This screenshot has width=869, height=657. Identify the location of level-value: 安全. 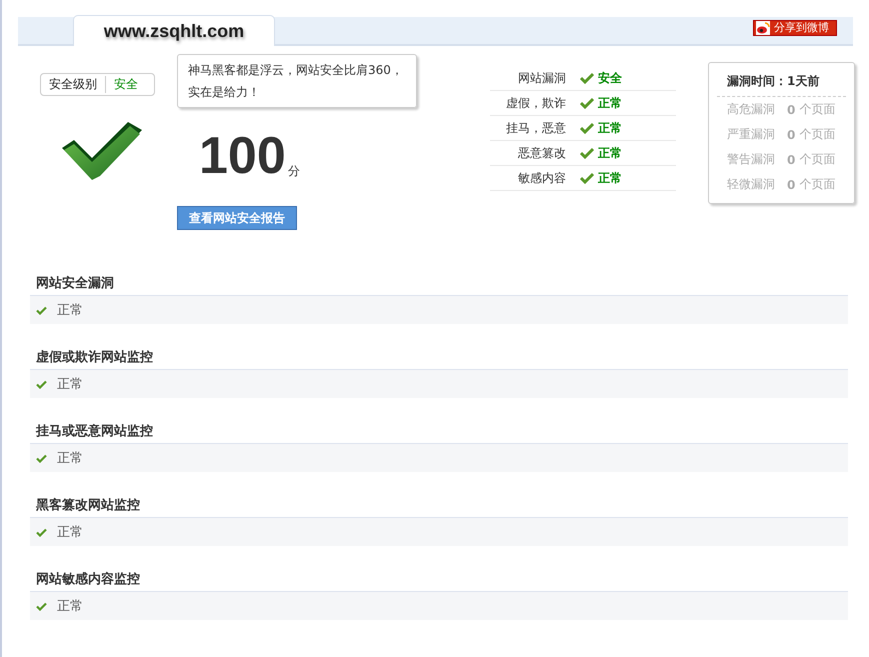
(126, 84).